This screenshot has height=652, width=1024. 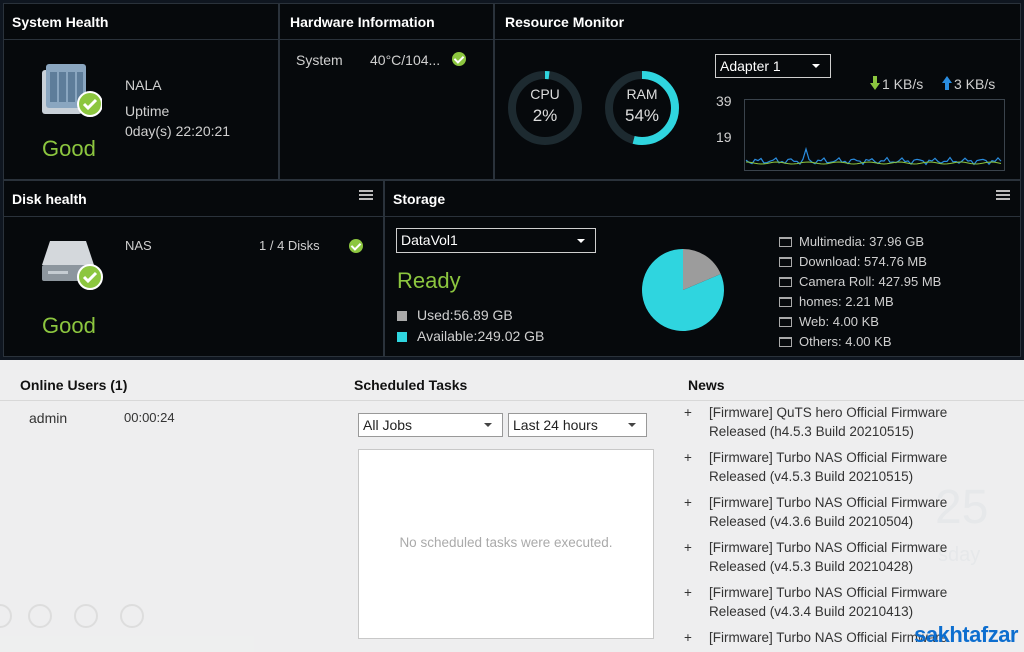 I want to click on uptime-label: Uptime, so click(x=147, y=111).